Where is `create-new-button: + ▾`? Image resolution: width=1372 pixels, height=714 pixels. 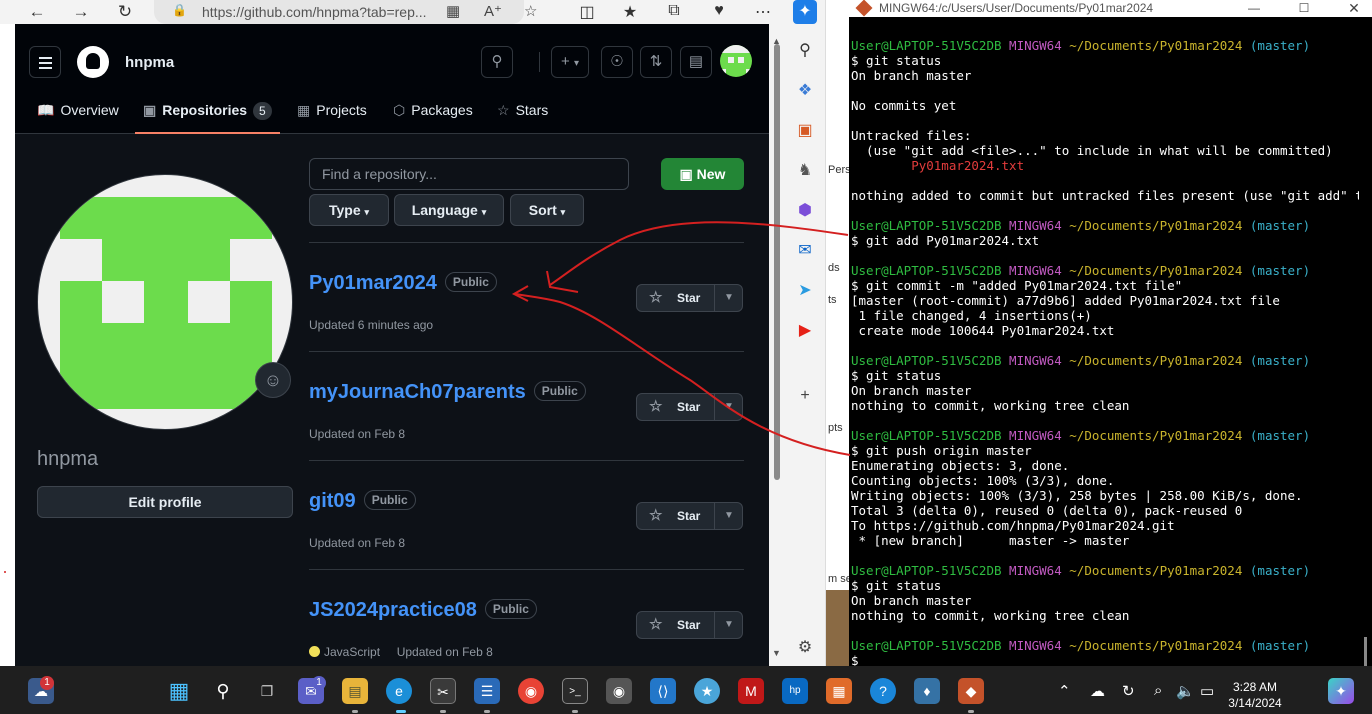 create-new-button: + ▾ is located at coordinates (570, 62).